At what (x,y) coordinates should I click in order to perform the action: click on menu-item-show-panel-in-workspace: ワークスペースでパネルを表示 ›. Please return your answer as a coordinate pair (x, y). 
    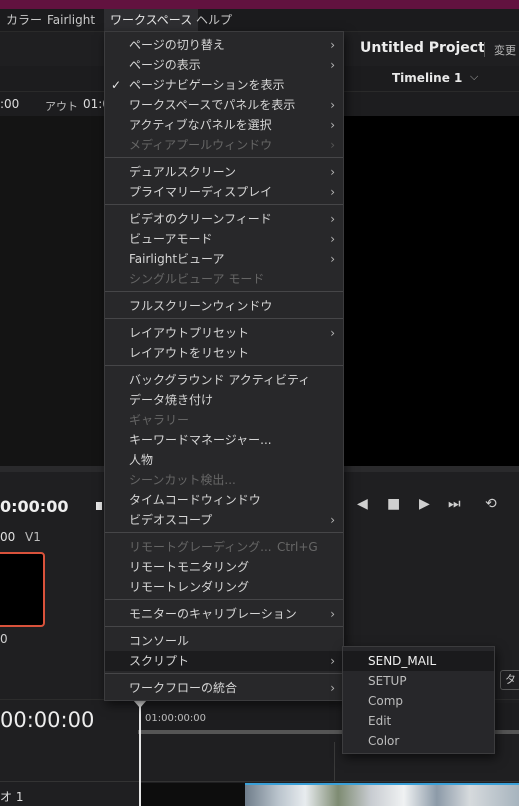
    Looking at the image, I should click on (224, 105).